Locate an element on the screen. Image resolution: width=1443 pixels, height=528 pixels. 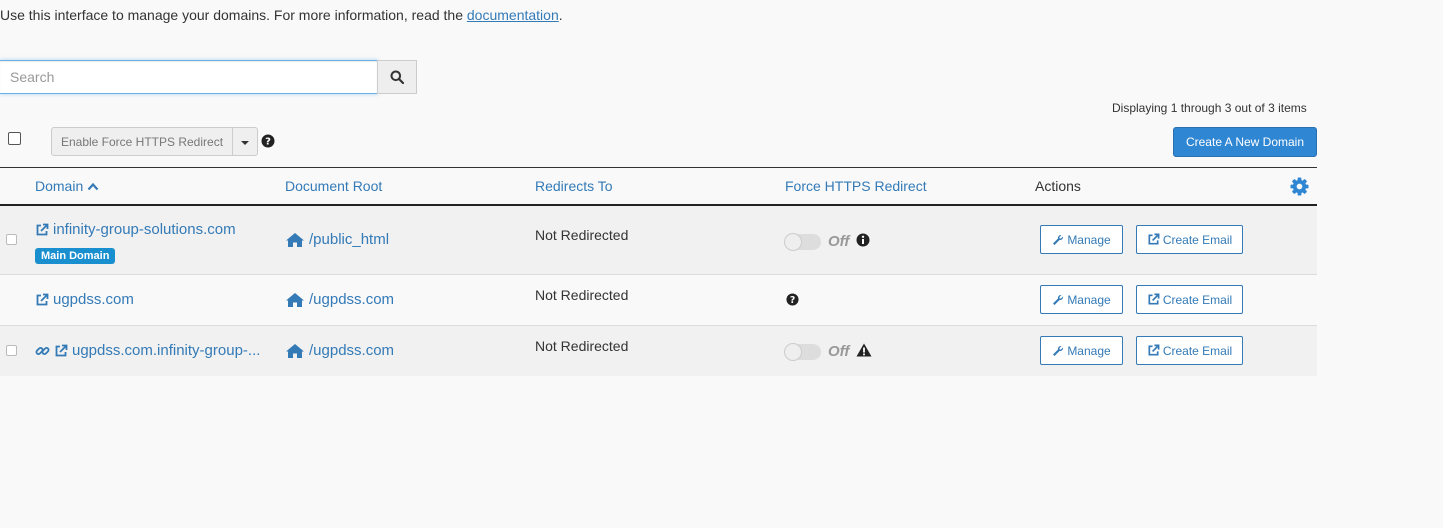
header-actions: Actions is located at coordinates (1058, 186).